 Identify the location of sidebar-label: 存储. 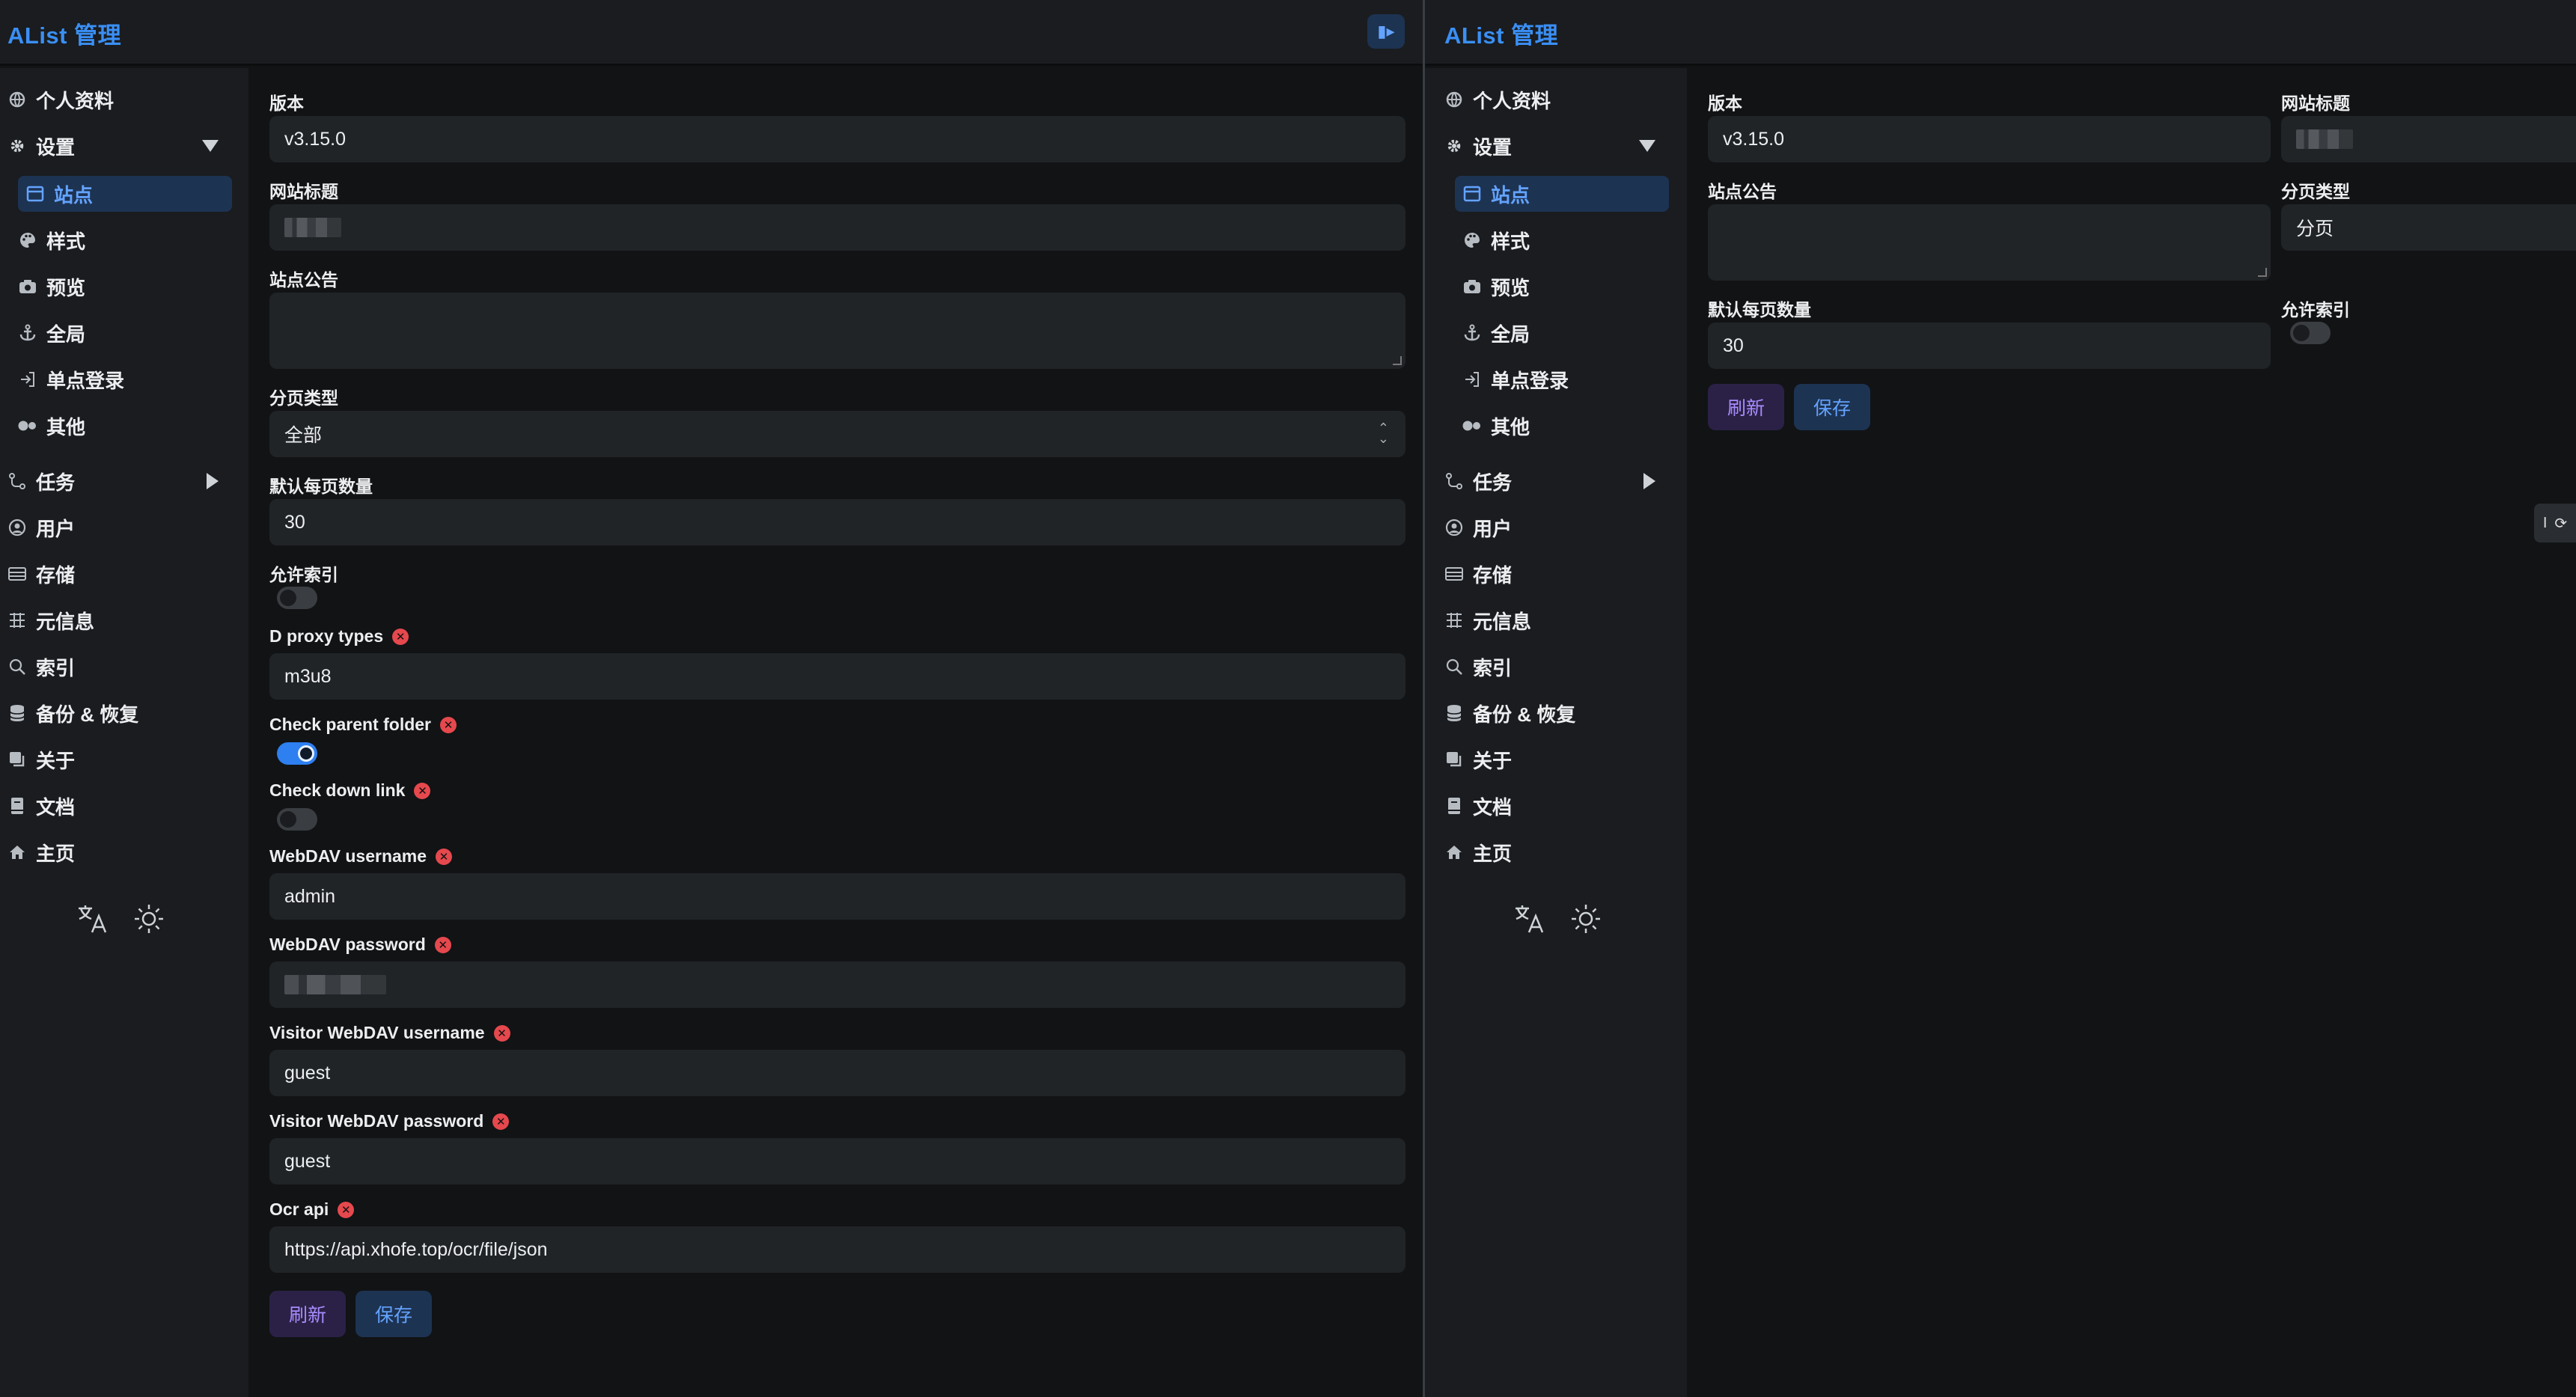
(56, 575).